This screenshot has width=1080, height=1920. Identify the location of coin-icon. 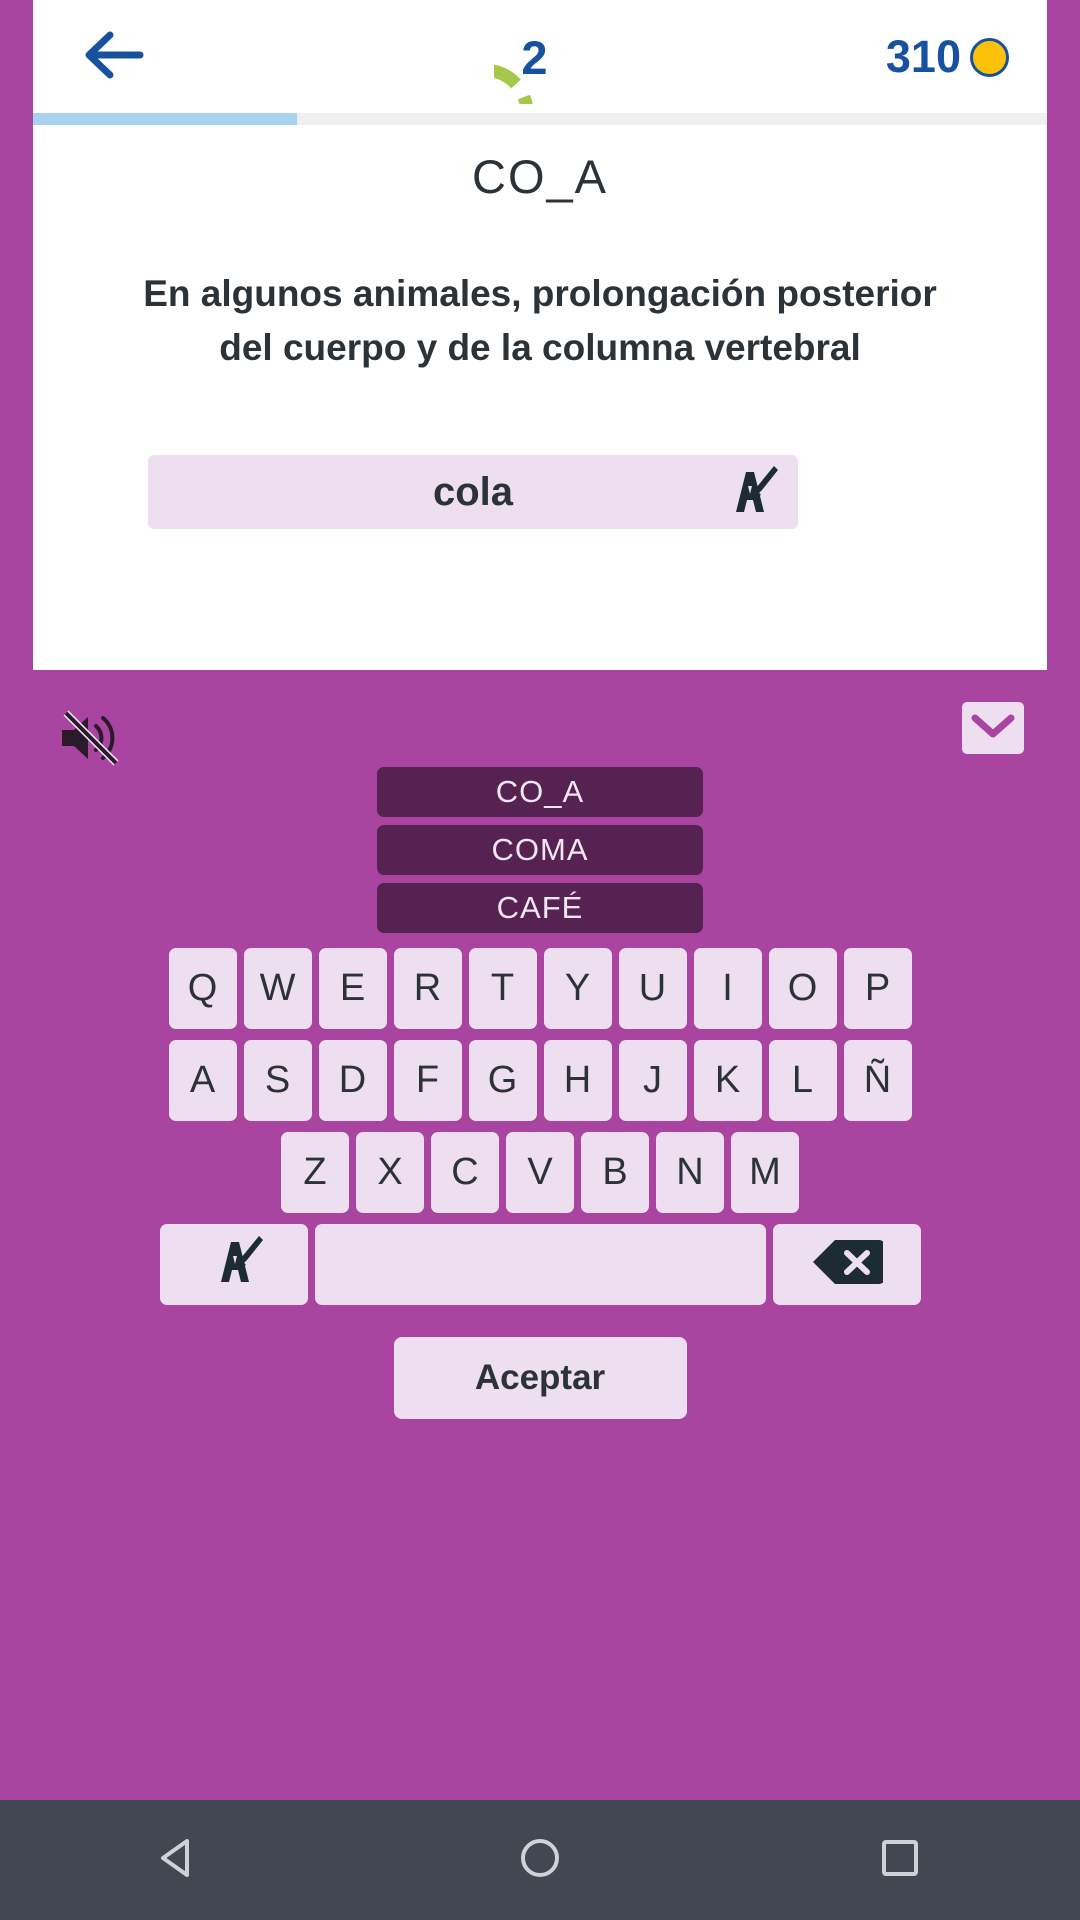
(989, 57).